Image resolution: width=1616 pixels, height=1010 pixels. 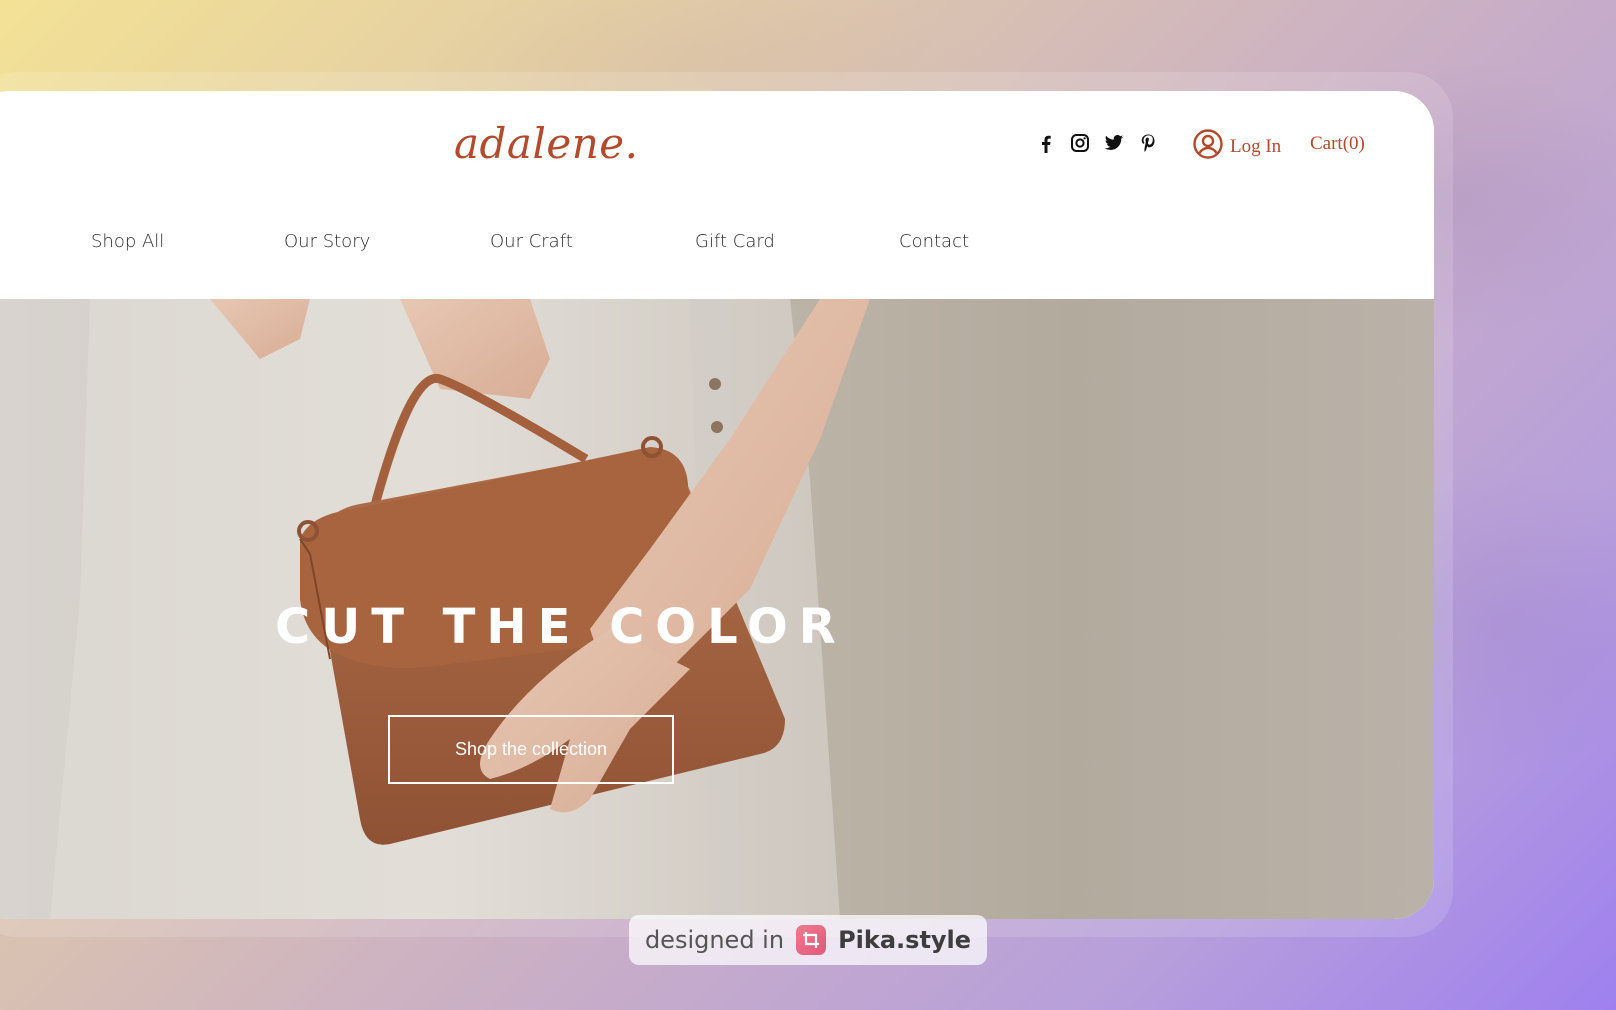 I want to click on site-logo: adalene., so click(x=546, y=143).